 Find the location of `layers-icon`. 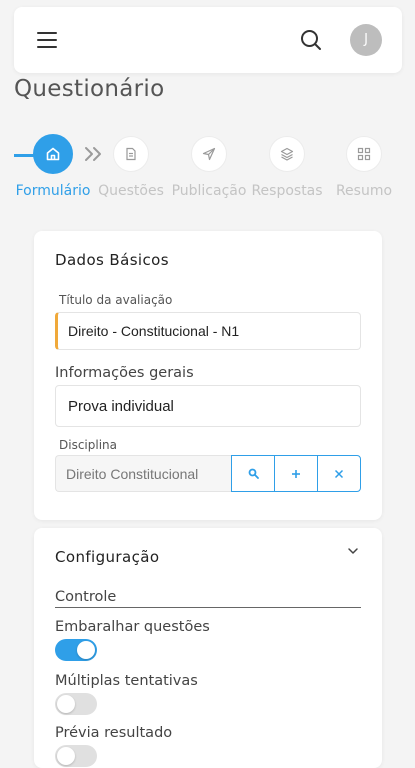

layers-icon is located at coordinates (287, 154).